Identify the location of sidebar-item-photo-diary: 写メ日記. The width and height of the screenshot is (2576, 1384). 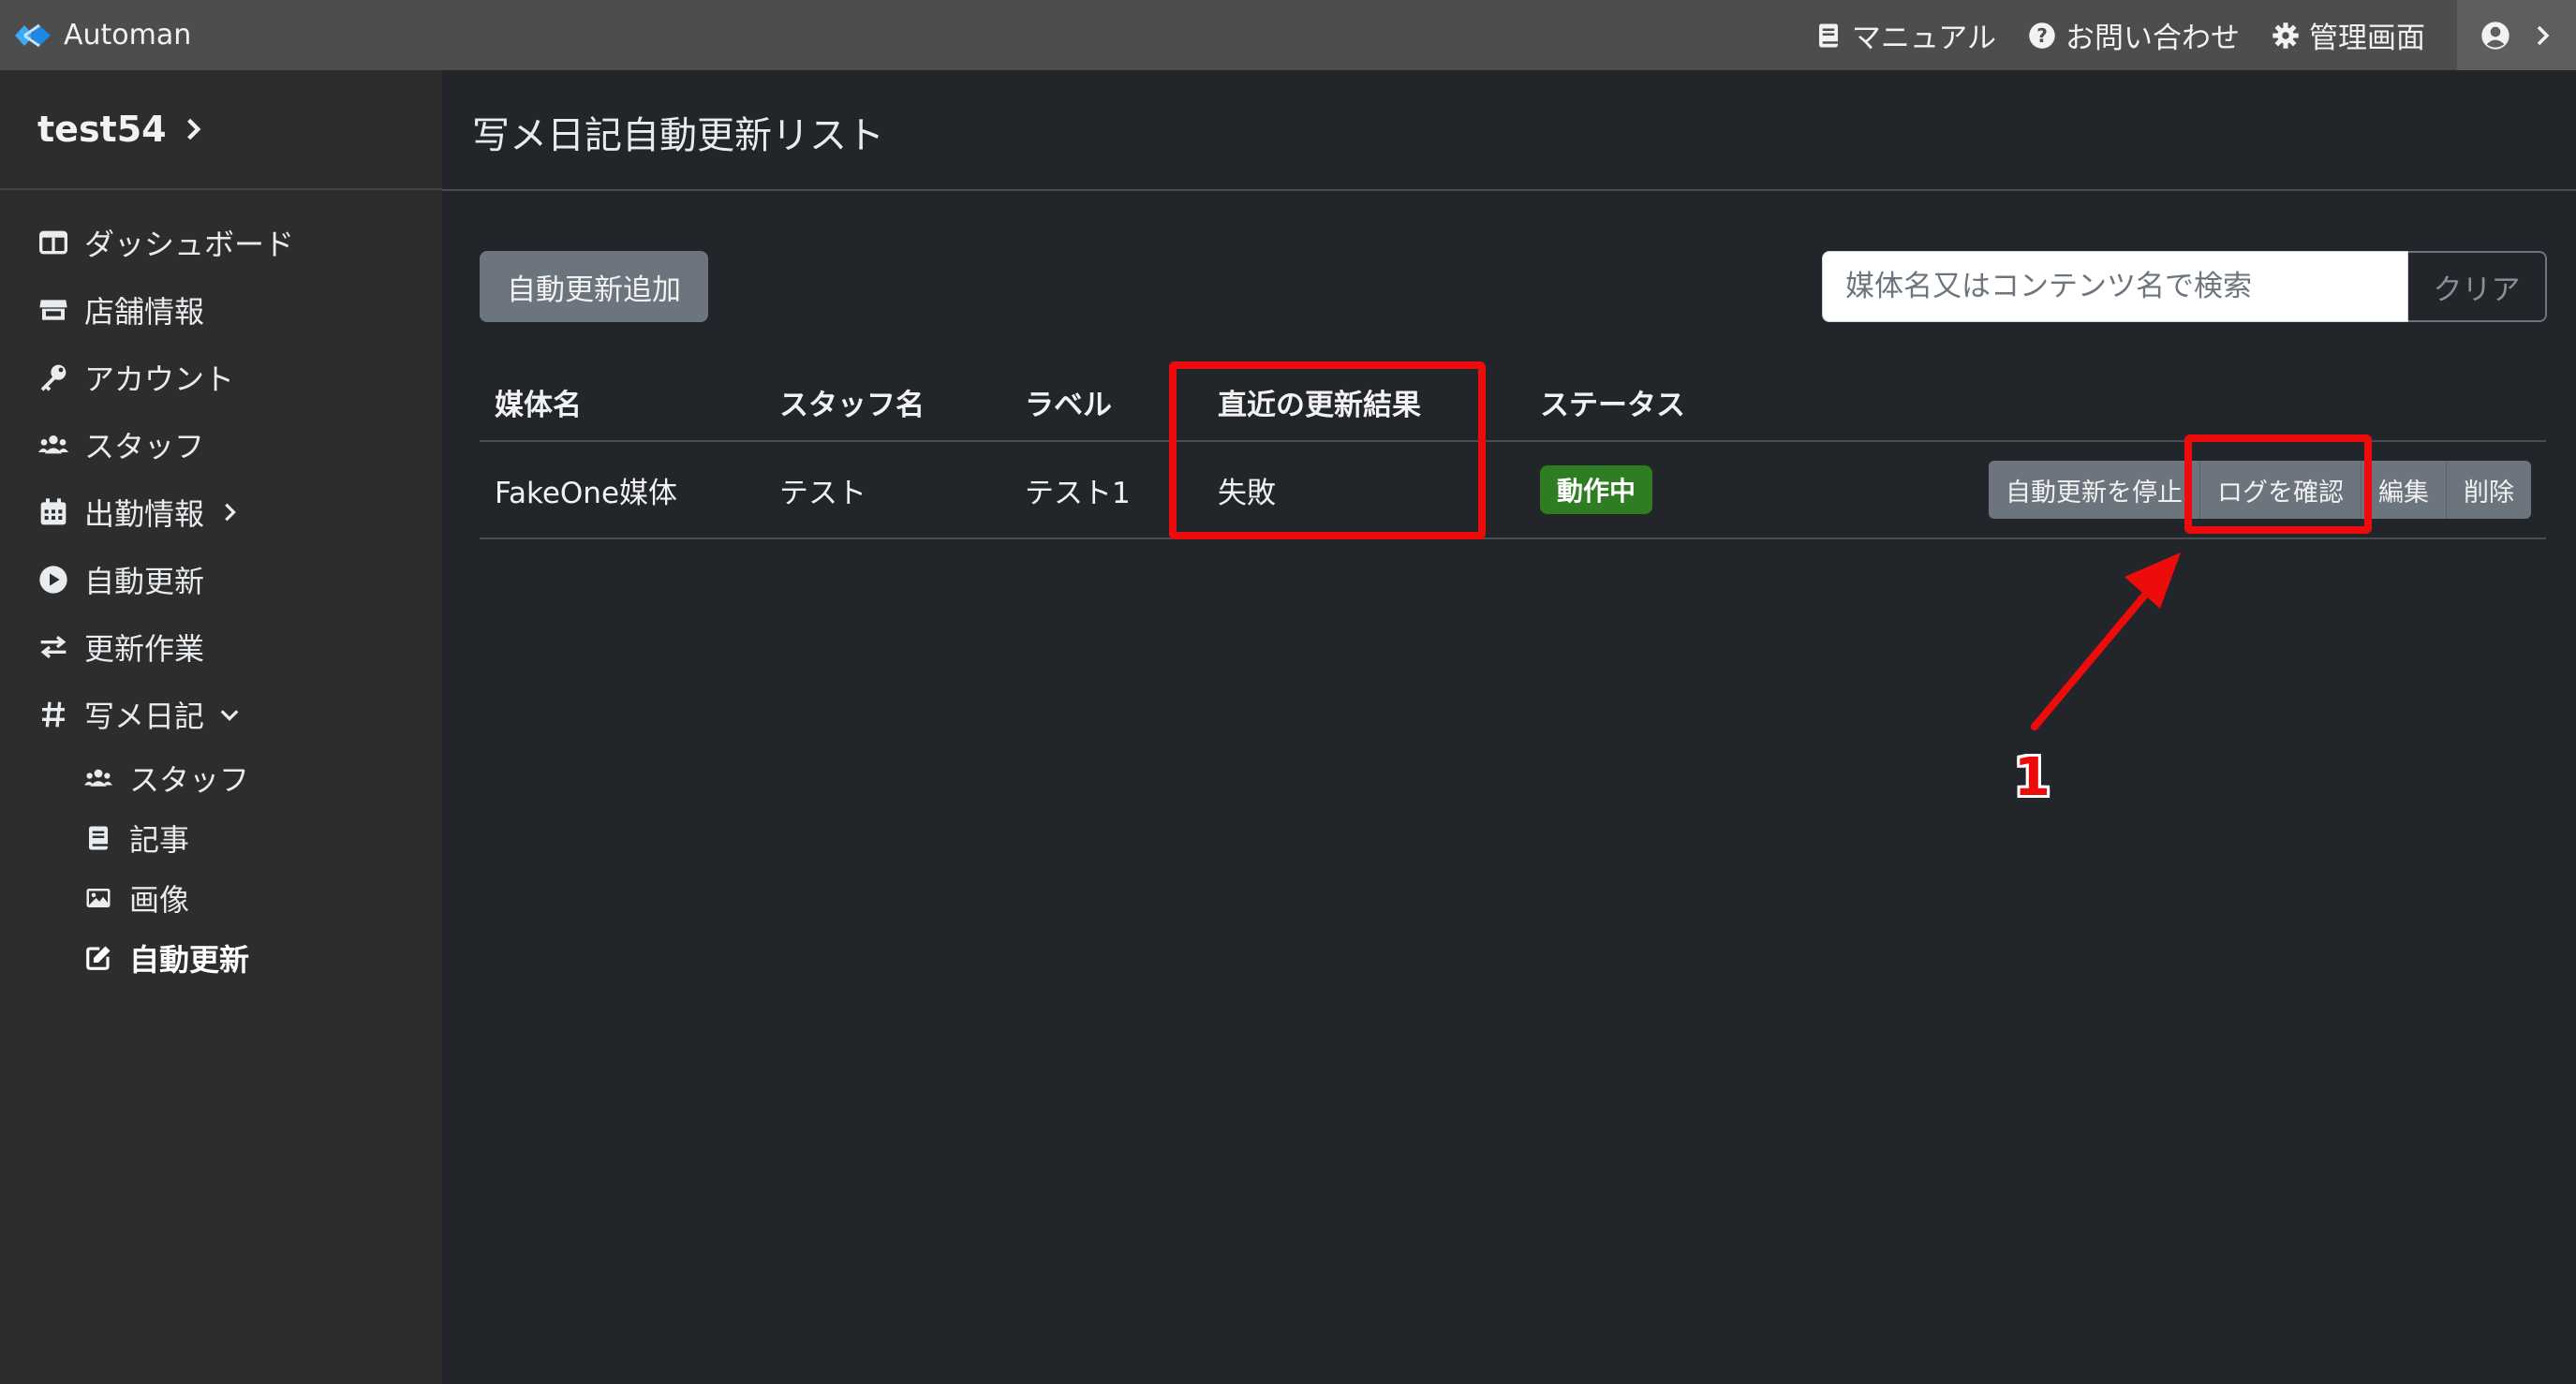
(221, 714).